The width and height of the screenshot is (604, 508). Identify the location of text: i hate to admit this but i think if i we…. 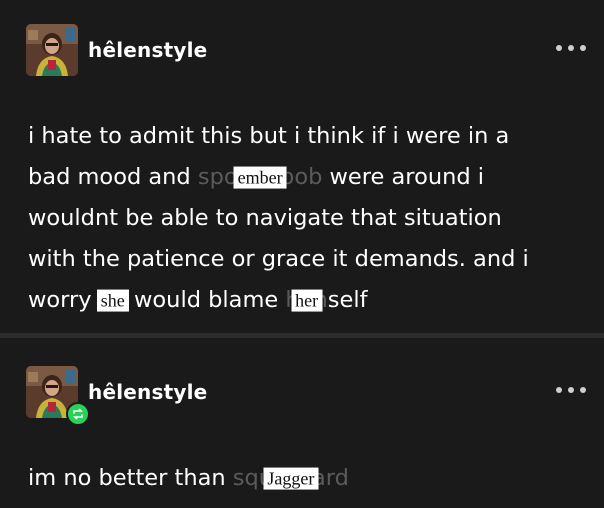
(269, 136).